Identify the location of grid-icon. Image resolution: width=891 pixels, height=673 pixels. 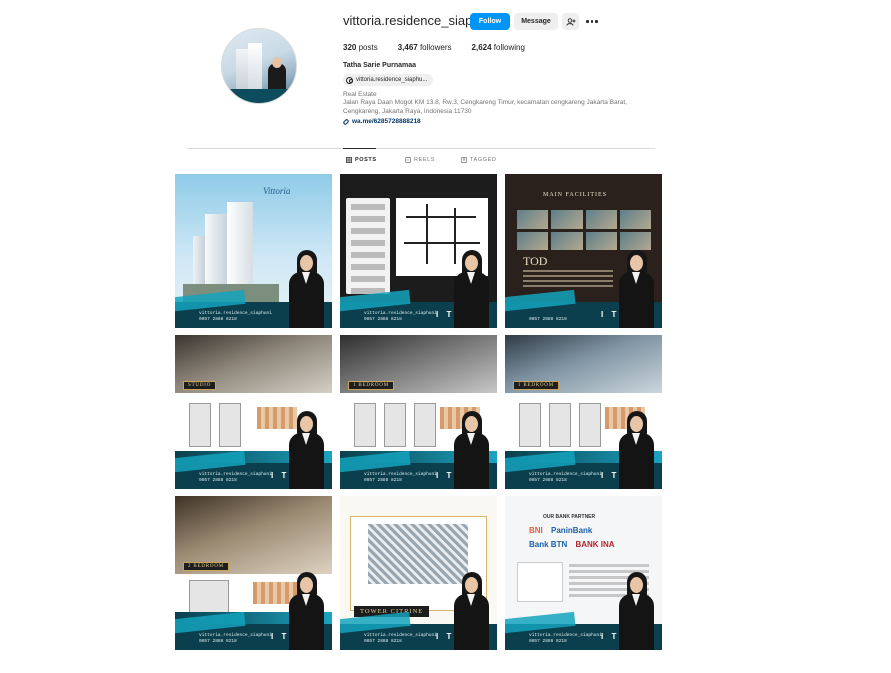
(349, 160).